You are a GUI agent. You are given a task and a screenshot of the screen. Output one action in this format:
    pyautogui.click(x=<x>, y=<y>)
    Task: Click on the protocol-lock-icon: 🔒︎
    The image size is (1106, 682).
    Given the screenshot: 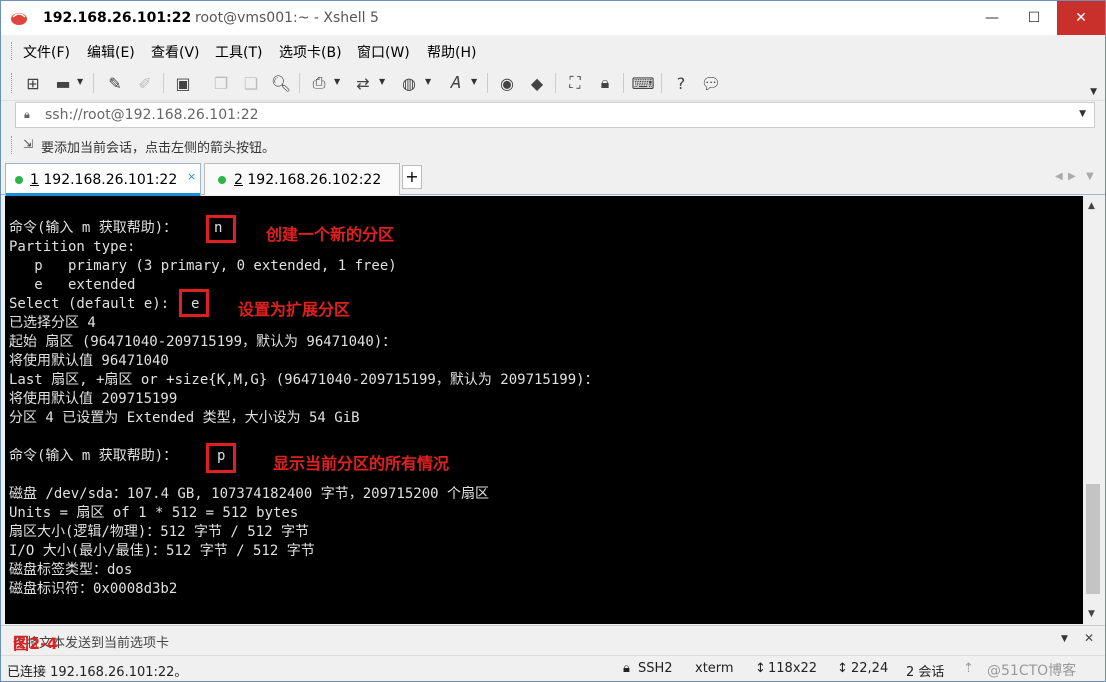 What is the action you would take?
    pyautogui.click(x=626, y=668)
    